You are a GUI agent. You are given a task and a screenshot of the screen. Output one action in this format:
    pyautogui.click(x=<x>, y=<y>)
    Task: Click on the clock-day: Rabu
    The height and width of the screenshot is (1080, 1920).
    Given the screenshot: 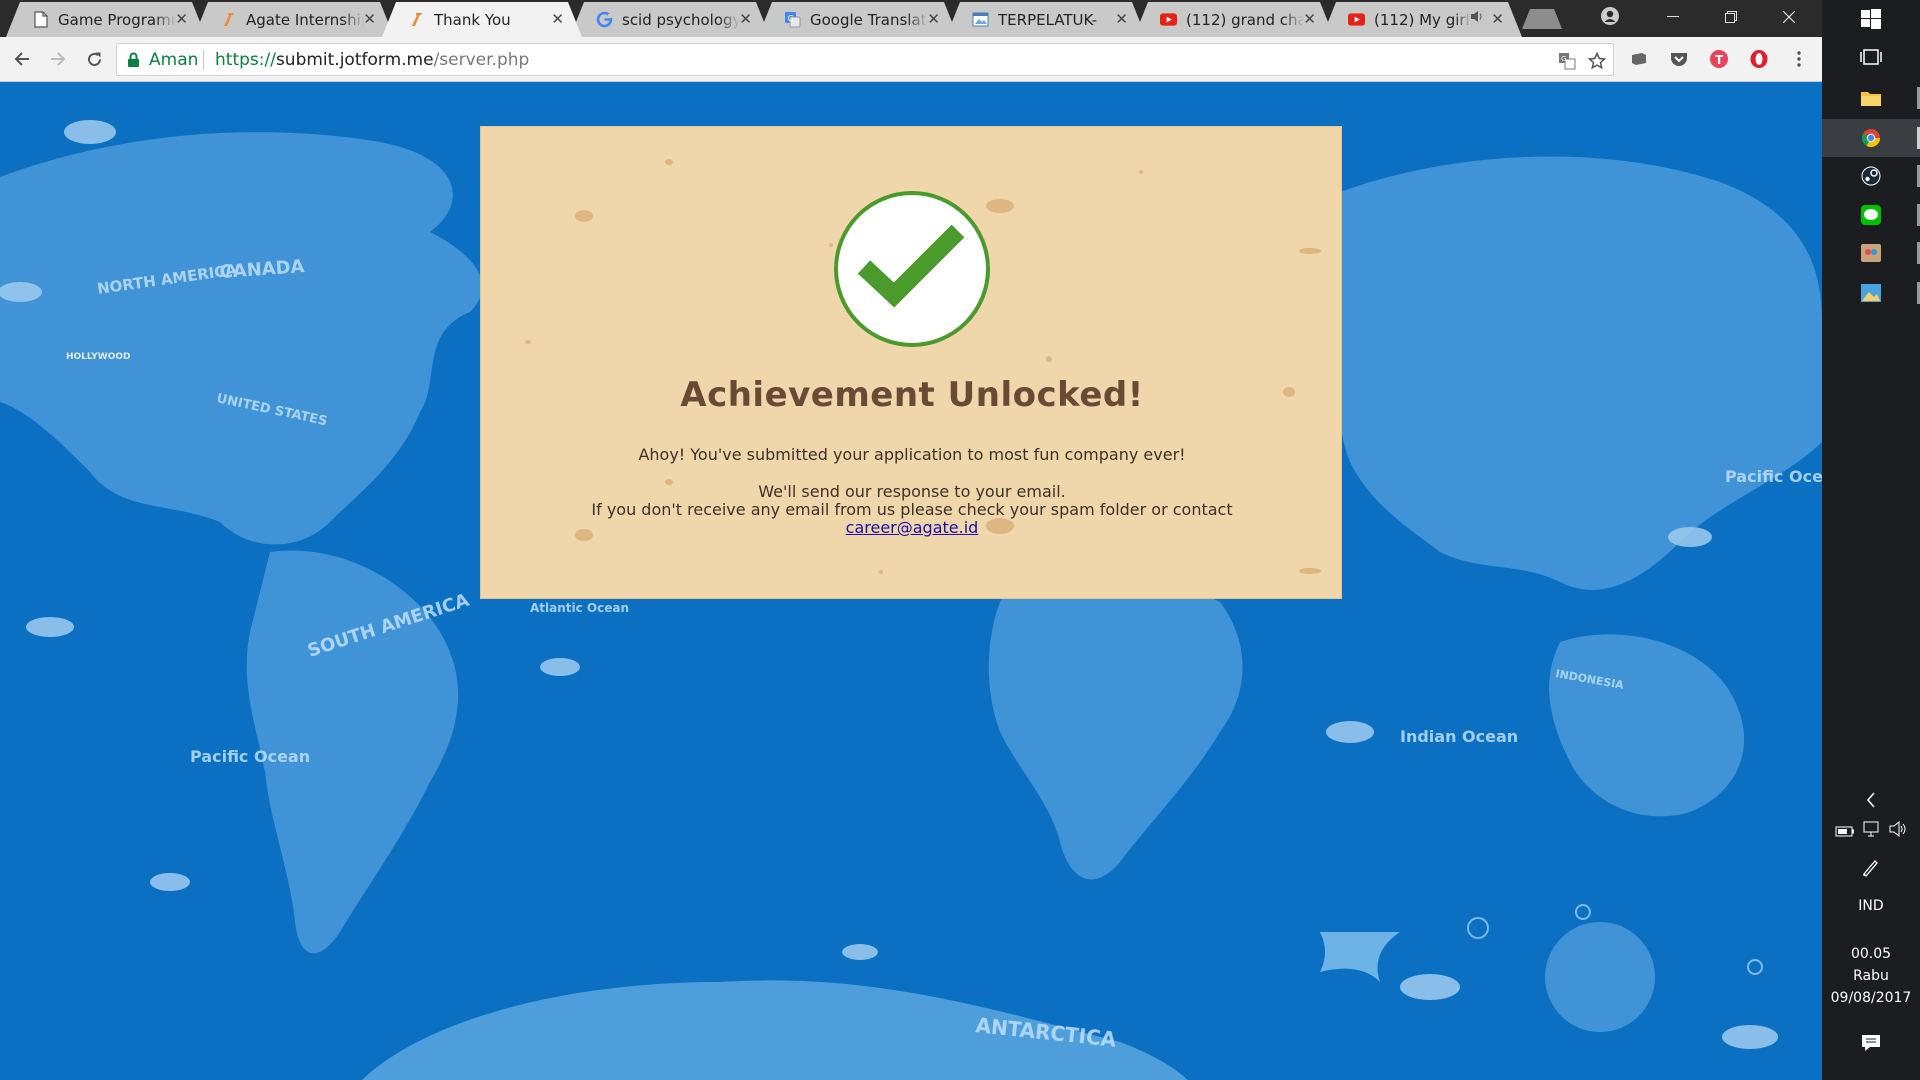 What is the action you would take?
    pyautogui.click(x=1871, y=976)
    